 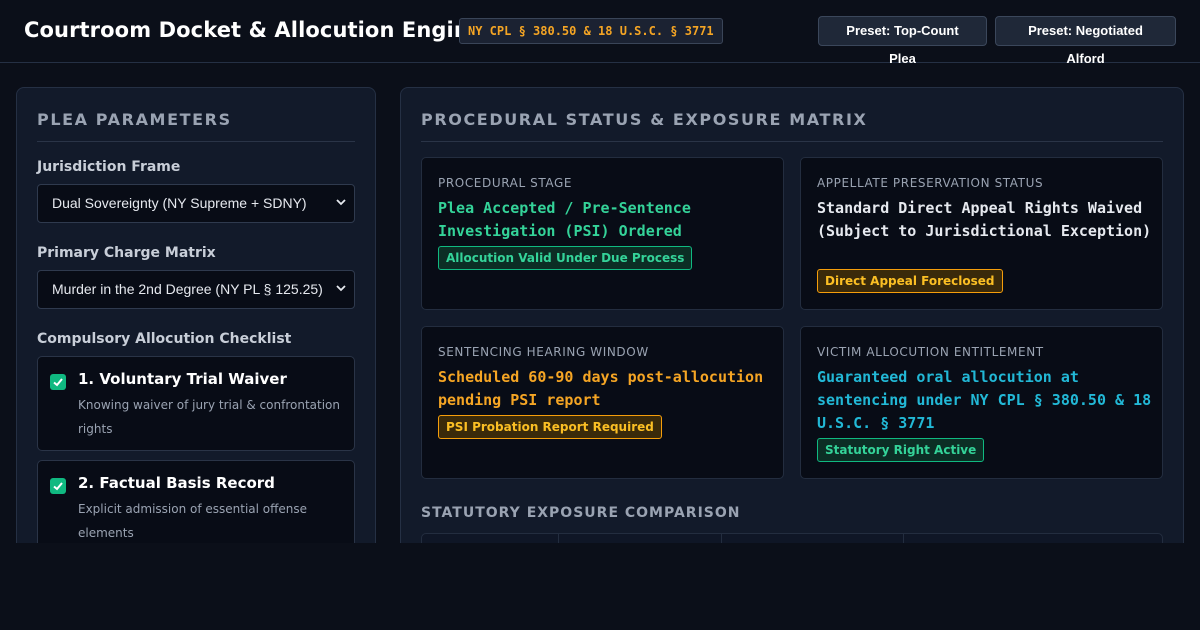 I want to click on app-title: Courtroom Docket & Allocution Engine, so click(x=254, y=30).